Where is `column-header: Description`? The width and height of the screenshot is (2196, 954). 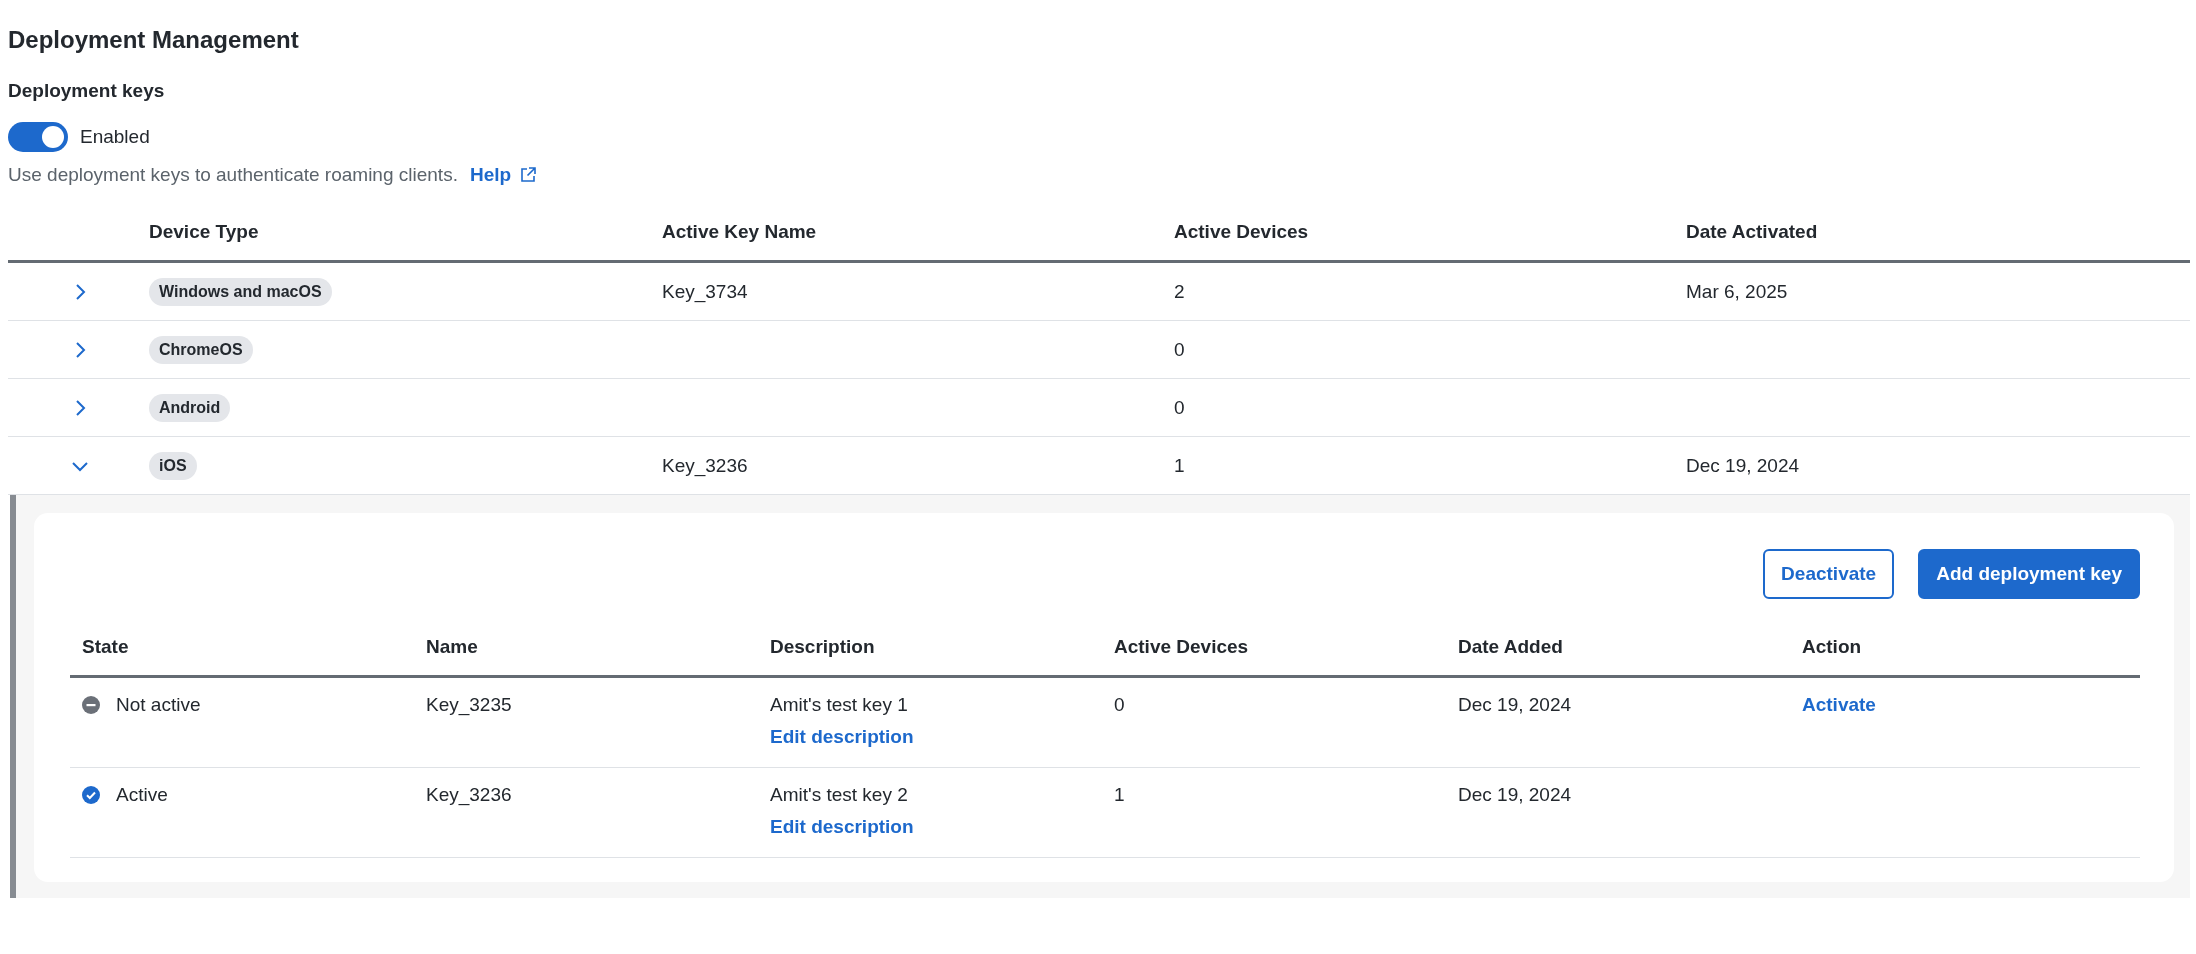
column-header: Description is located at coordinates (822, 647).